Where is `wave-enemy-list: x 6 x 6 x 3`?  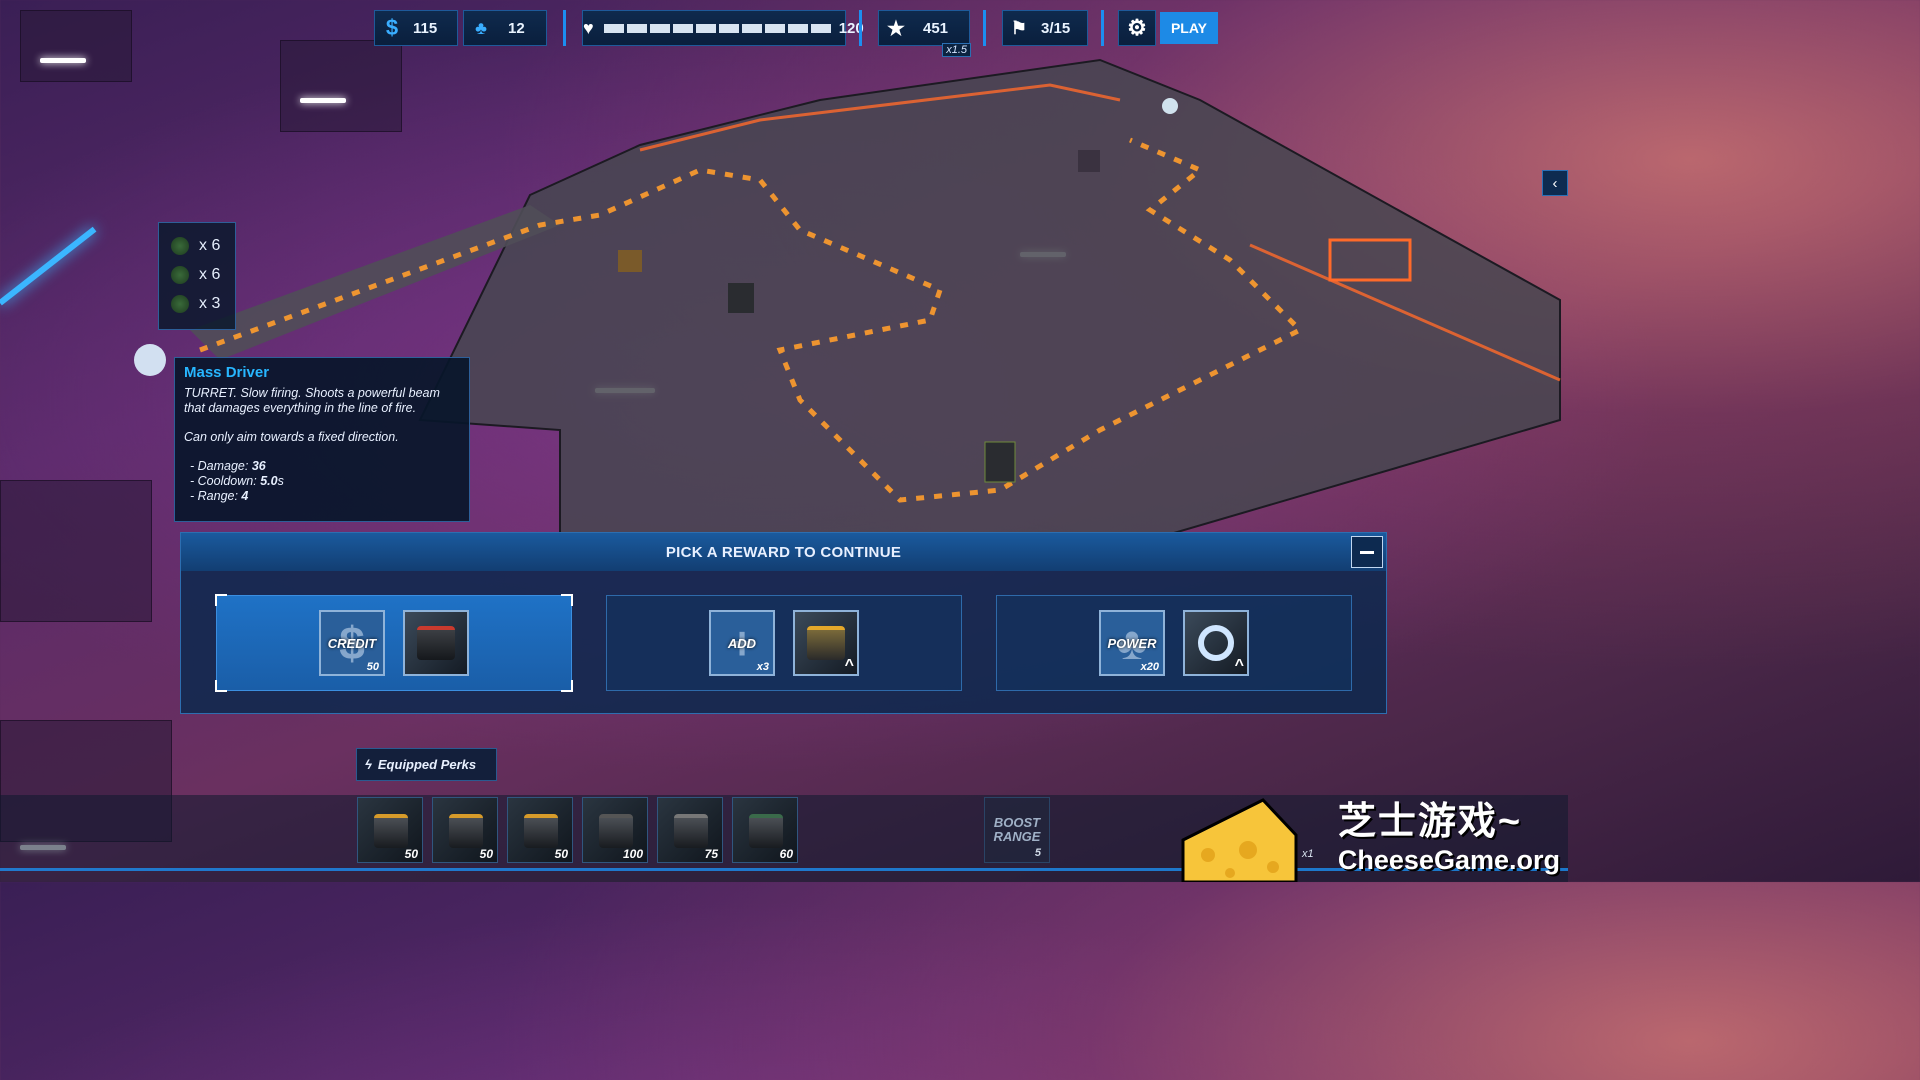
wave-enemy-list: x 6 x 6 x 3 is located at coordinates (197, 276).